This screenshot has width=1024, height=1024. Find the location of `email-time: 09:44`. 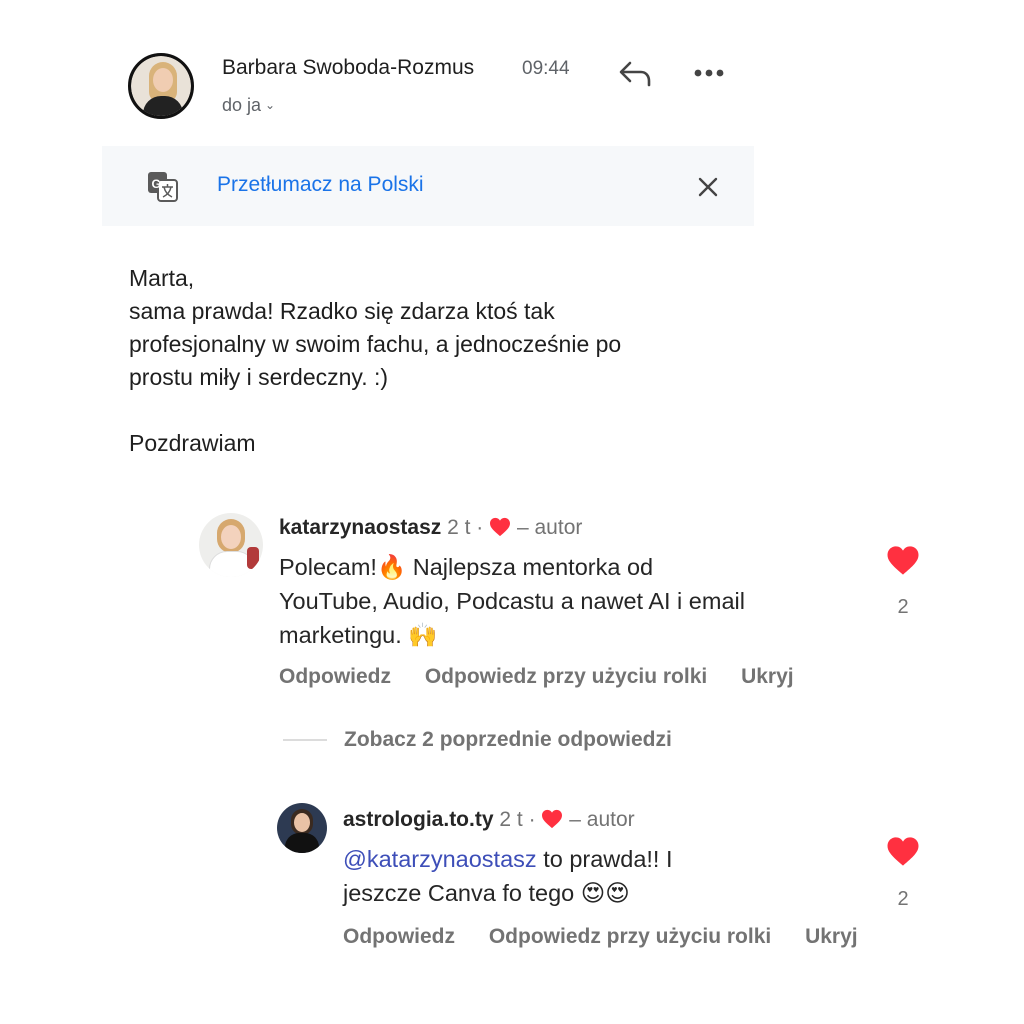

email-time: 09:44 is located at coordinates (546, 68).